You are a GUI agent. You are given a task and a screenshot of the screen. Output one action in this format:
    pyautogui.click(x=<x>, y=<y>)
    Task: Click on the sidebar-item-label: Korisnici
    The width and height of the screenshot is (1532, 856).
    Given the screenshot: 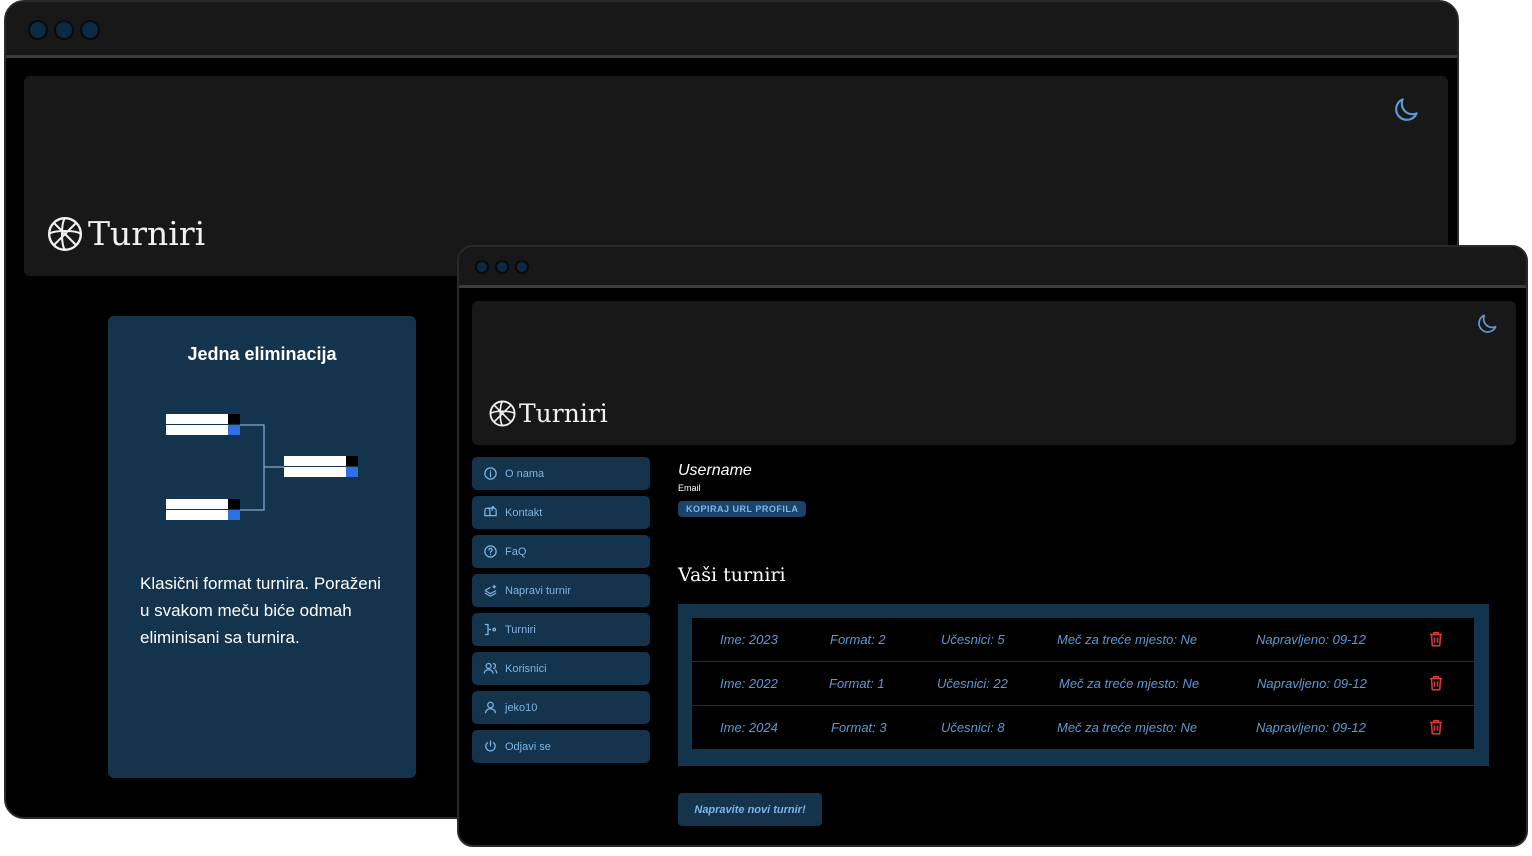 What is the action you would take?
    pyautogui.click(x=526, y=668)
    